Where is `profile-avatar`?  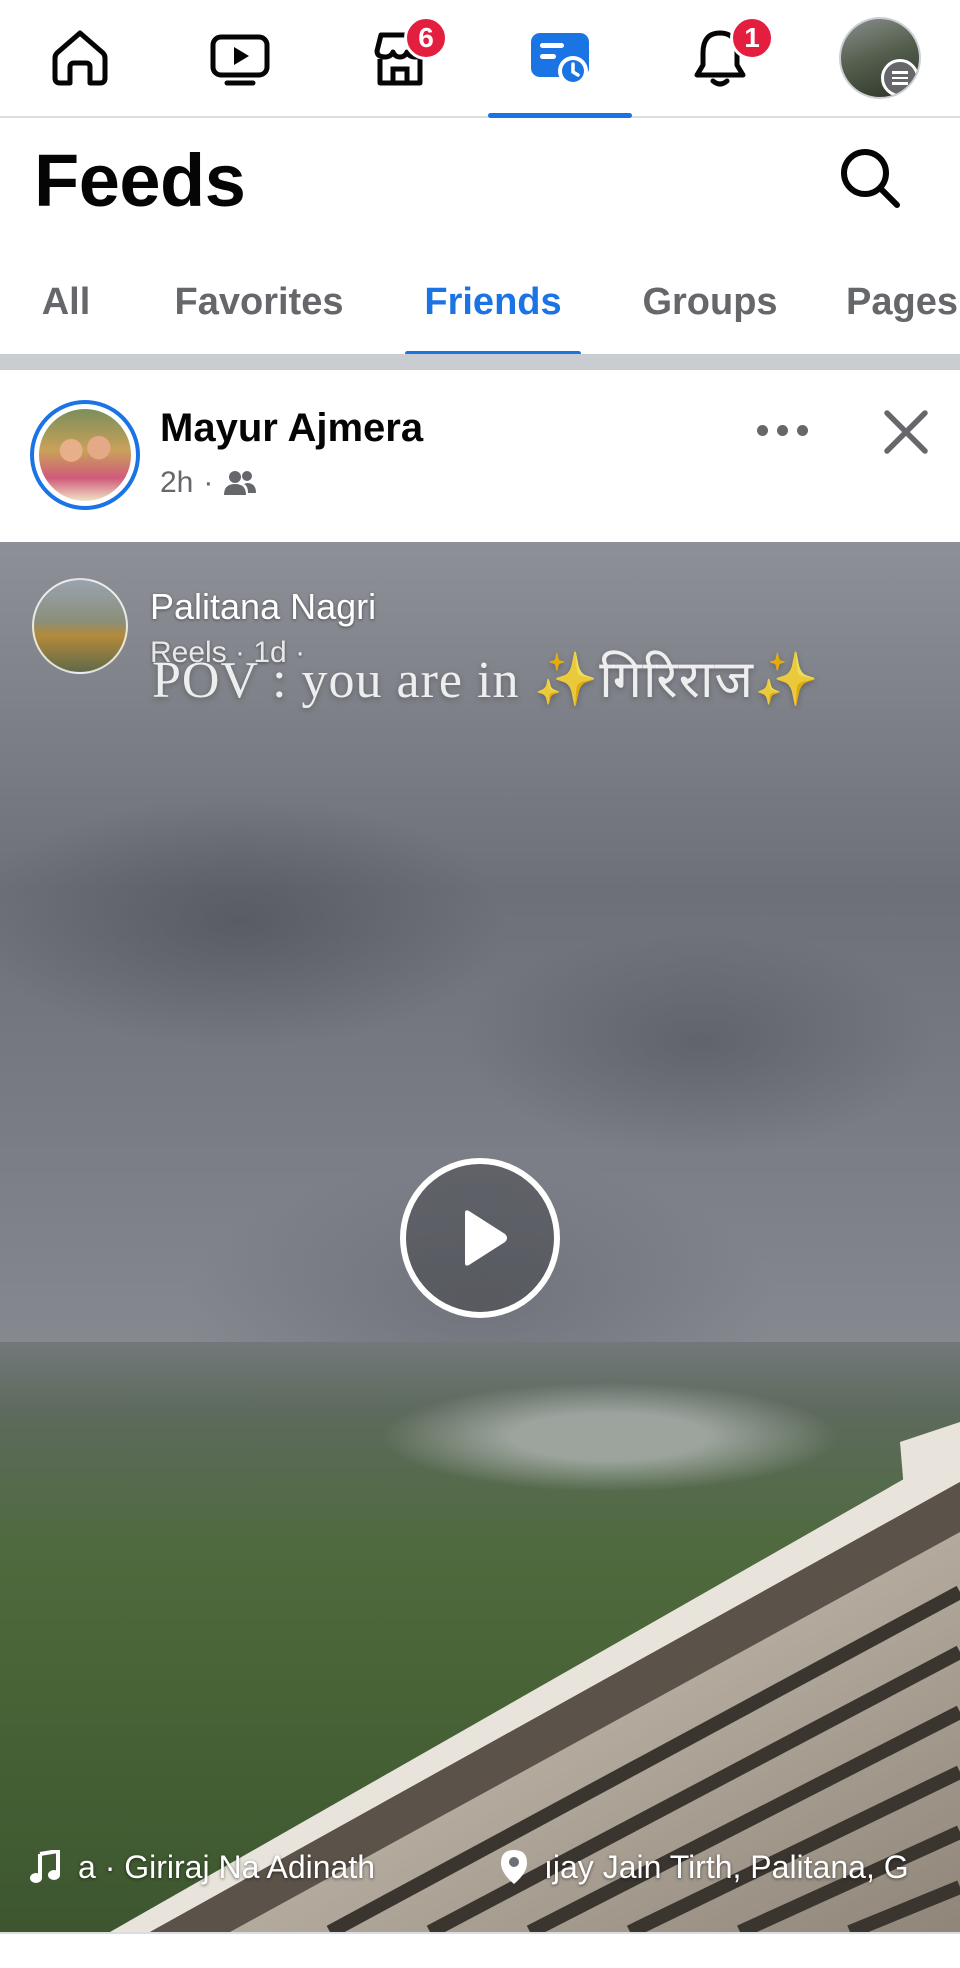 profile-avatar is located at coordinates (880, 58).